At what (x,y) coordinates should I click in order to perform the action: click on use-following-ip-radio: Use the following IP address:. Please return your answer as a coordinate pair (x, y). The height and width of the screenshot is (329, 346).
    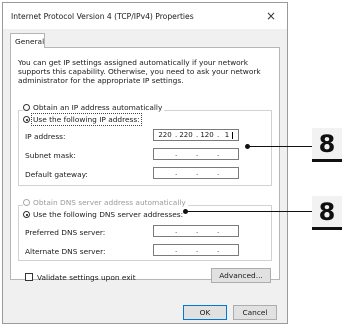
    Looking at the image, I should click on (82, 119).